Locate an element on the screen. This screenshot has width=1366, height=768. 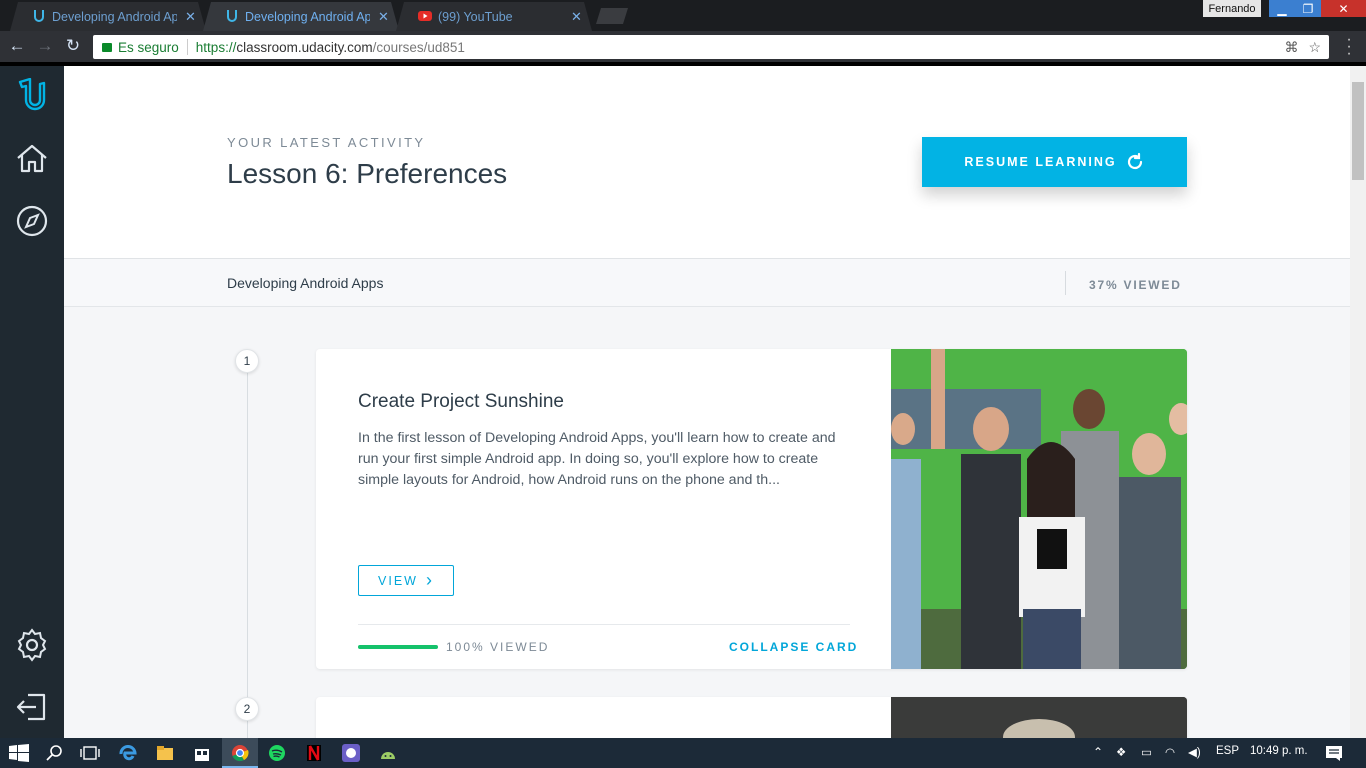
lesson-progress-fill is located at coordinates (398, 647).